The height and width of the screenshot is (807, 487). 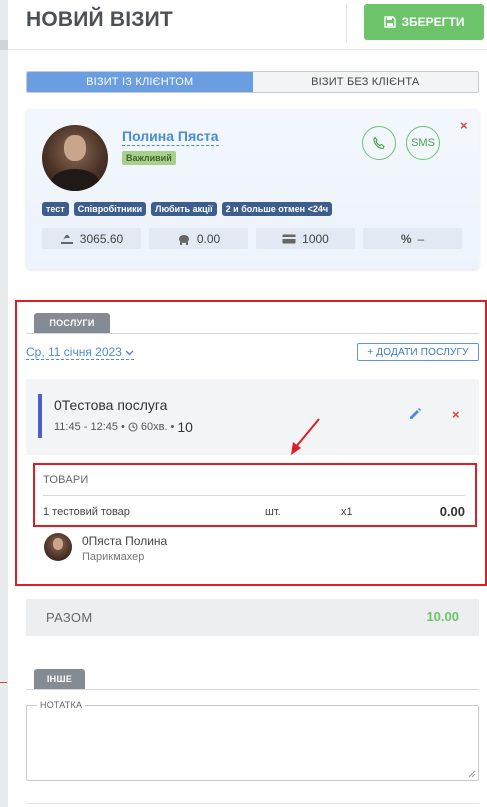 What do you see at coordinates (80, 352) in the screenshot?
I see `date-selector: Ср, 11 січня 2023` at bounding box center [80, 352].